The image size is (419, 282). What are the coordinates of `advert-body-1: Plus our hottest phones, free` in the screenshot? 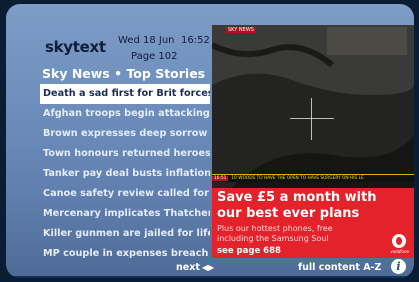 It's located at (275, 228).